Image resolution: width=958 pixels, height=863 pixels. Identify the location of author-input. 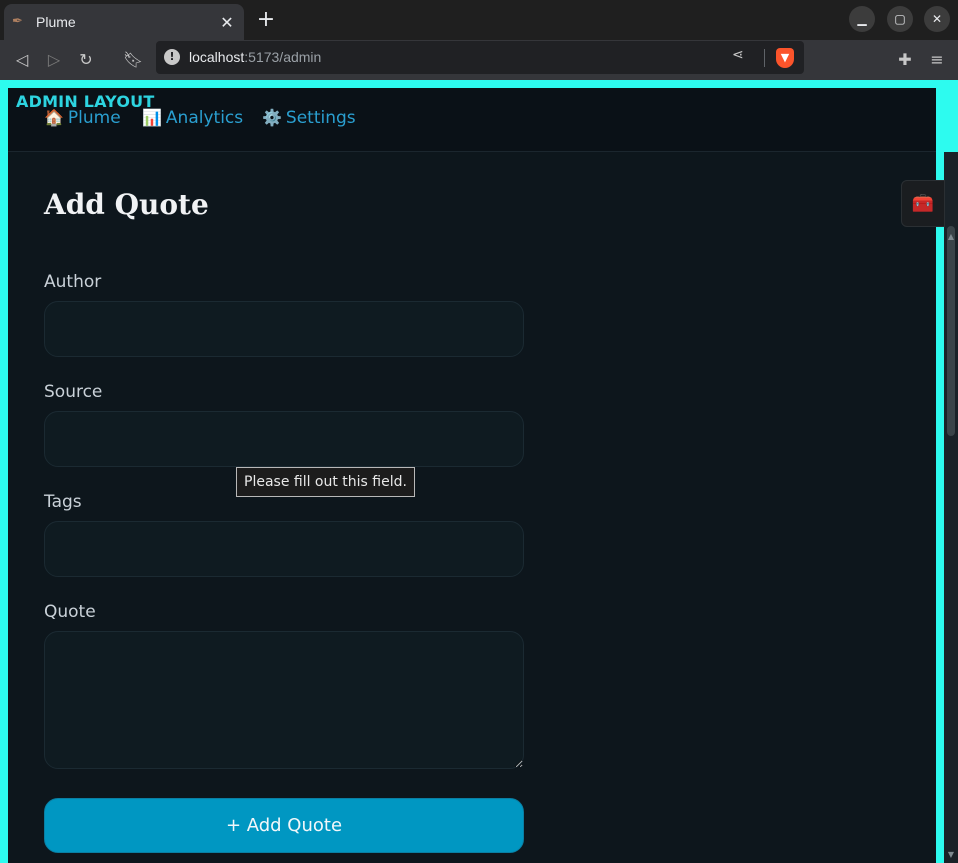
(284, 329).